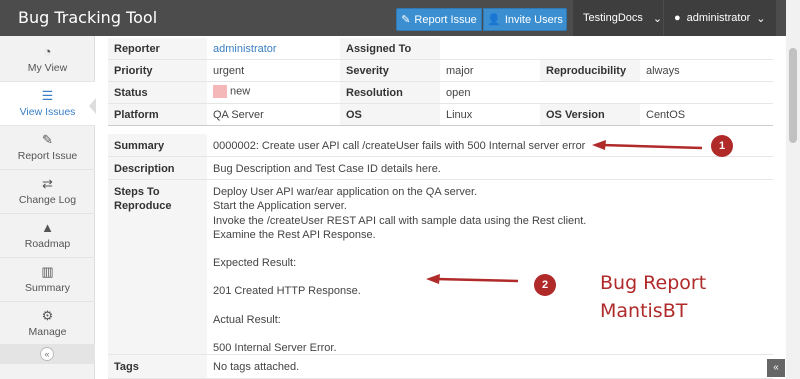 This screenshot has width=800, height=379. I want to click on sidebar-item-manage: ⚙ Manage, so click(47, 324).